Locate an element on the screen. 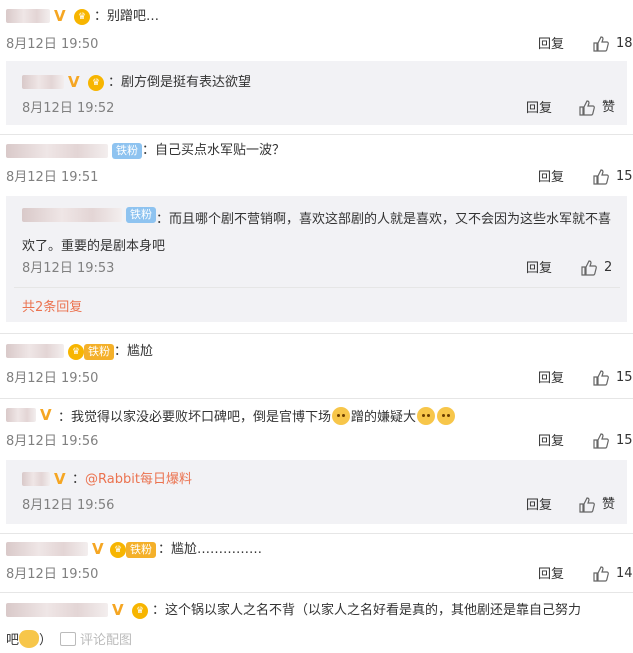  sub-reply-time: 8月12日 19:53 is located at coordinates (68, 268).